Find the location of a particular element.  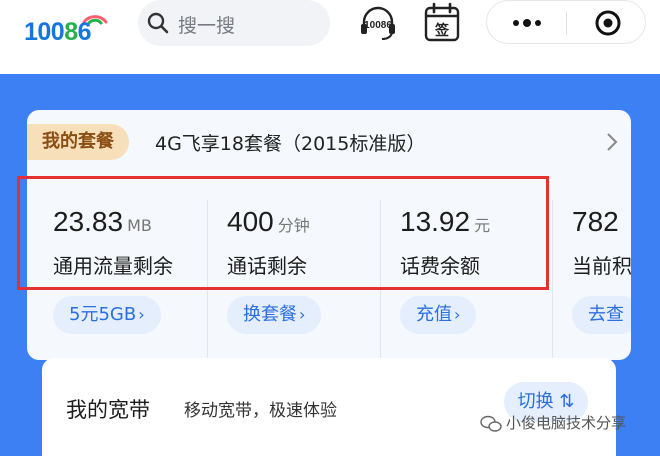

recharge-button: 充值 › is located at coordinates (438, 315).